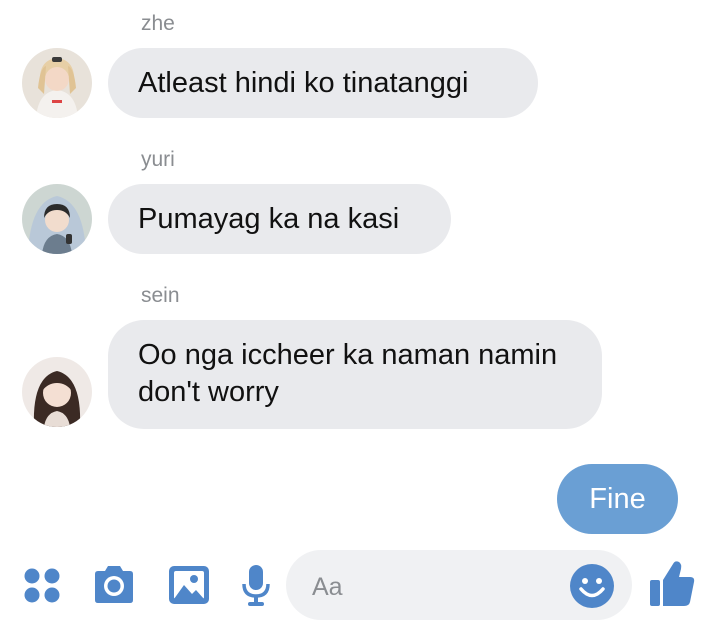 The height and width of the screenshot is (632, 712). I want to click on gallery-icon, so click(189, 585).